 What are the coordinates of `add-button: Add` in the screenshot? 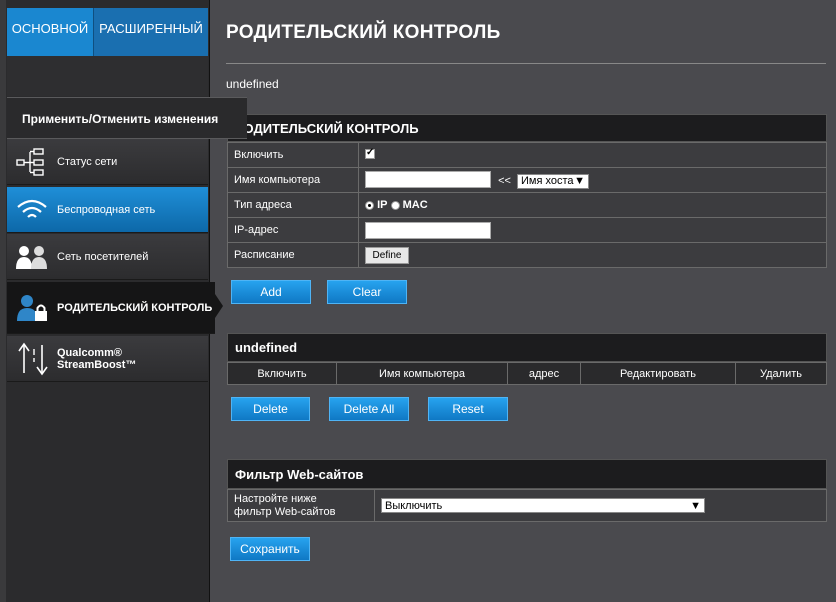 It's located at (271, 292).